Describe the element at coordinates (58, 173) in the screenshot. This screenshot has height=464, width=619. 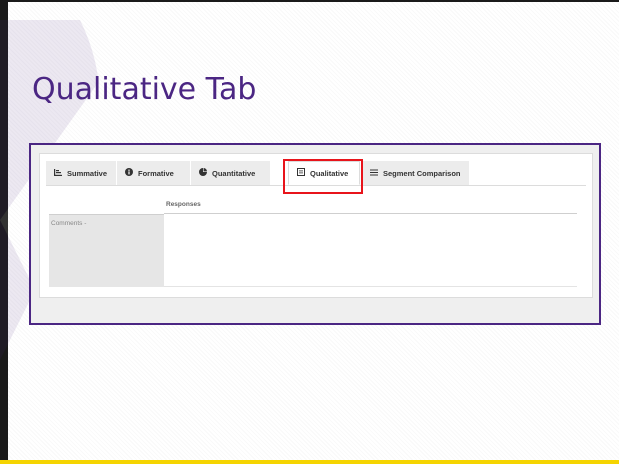
I see `bar-chart-icon` at that location.